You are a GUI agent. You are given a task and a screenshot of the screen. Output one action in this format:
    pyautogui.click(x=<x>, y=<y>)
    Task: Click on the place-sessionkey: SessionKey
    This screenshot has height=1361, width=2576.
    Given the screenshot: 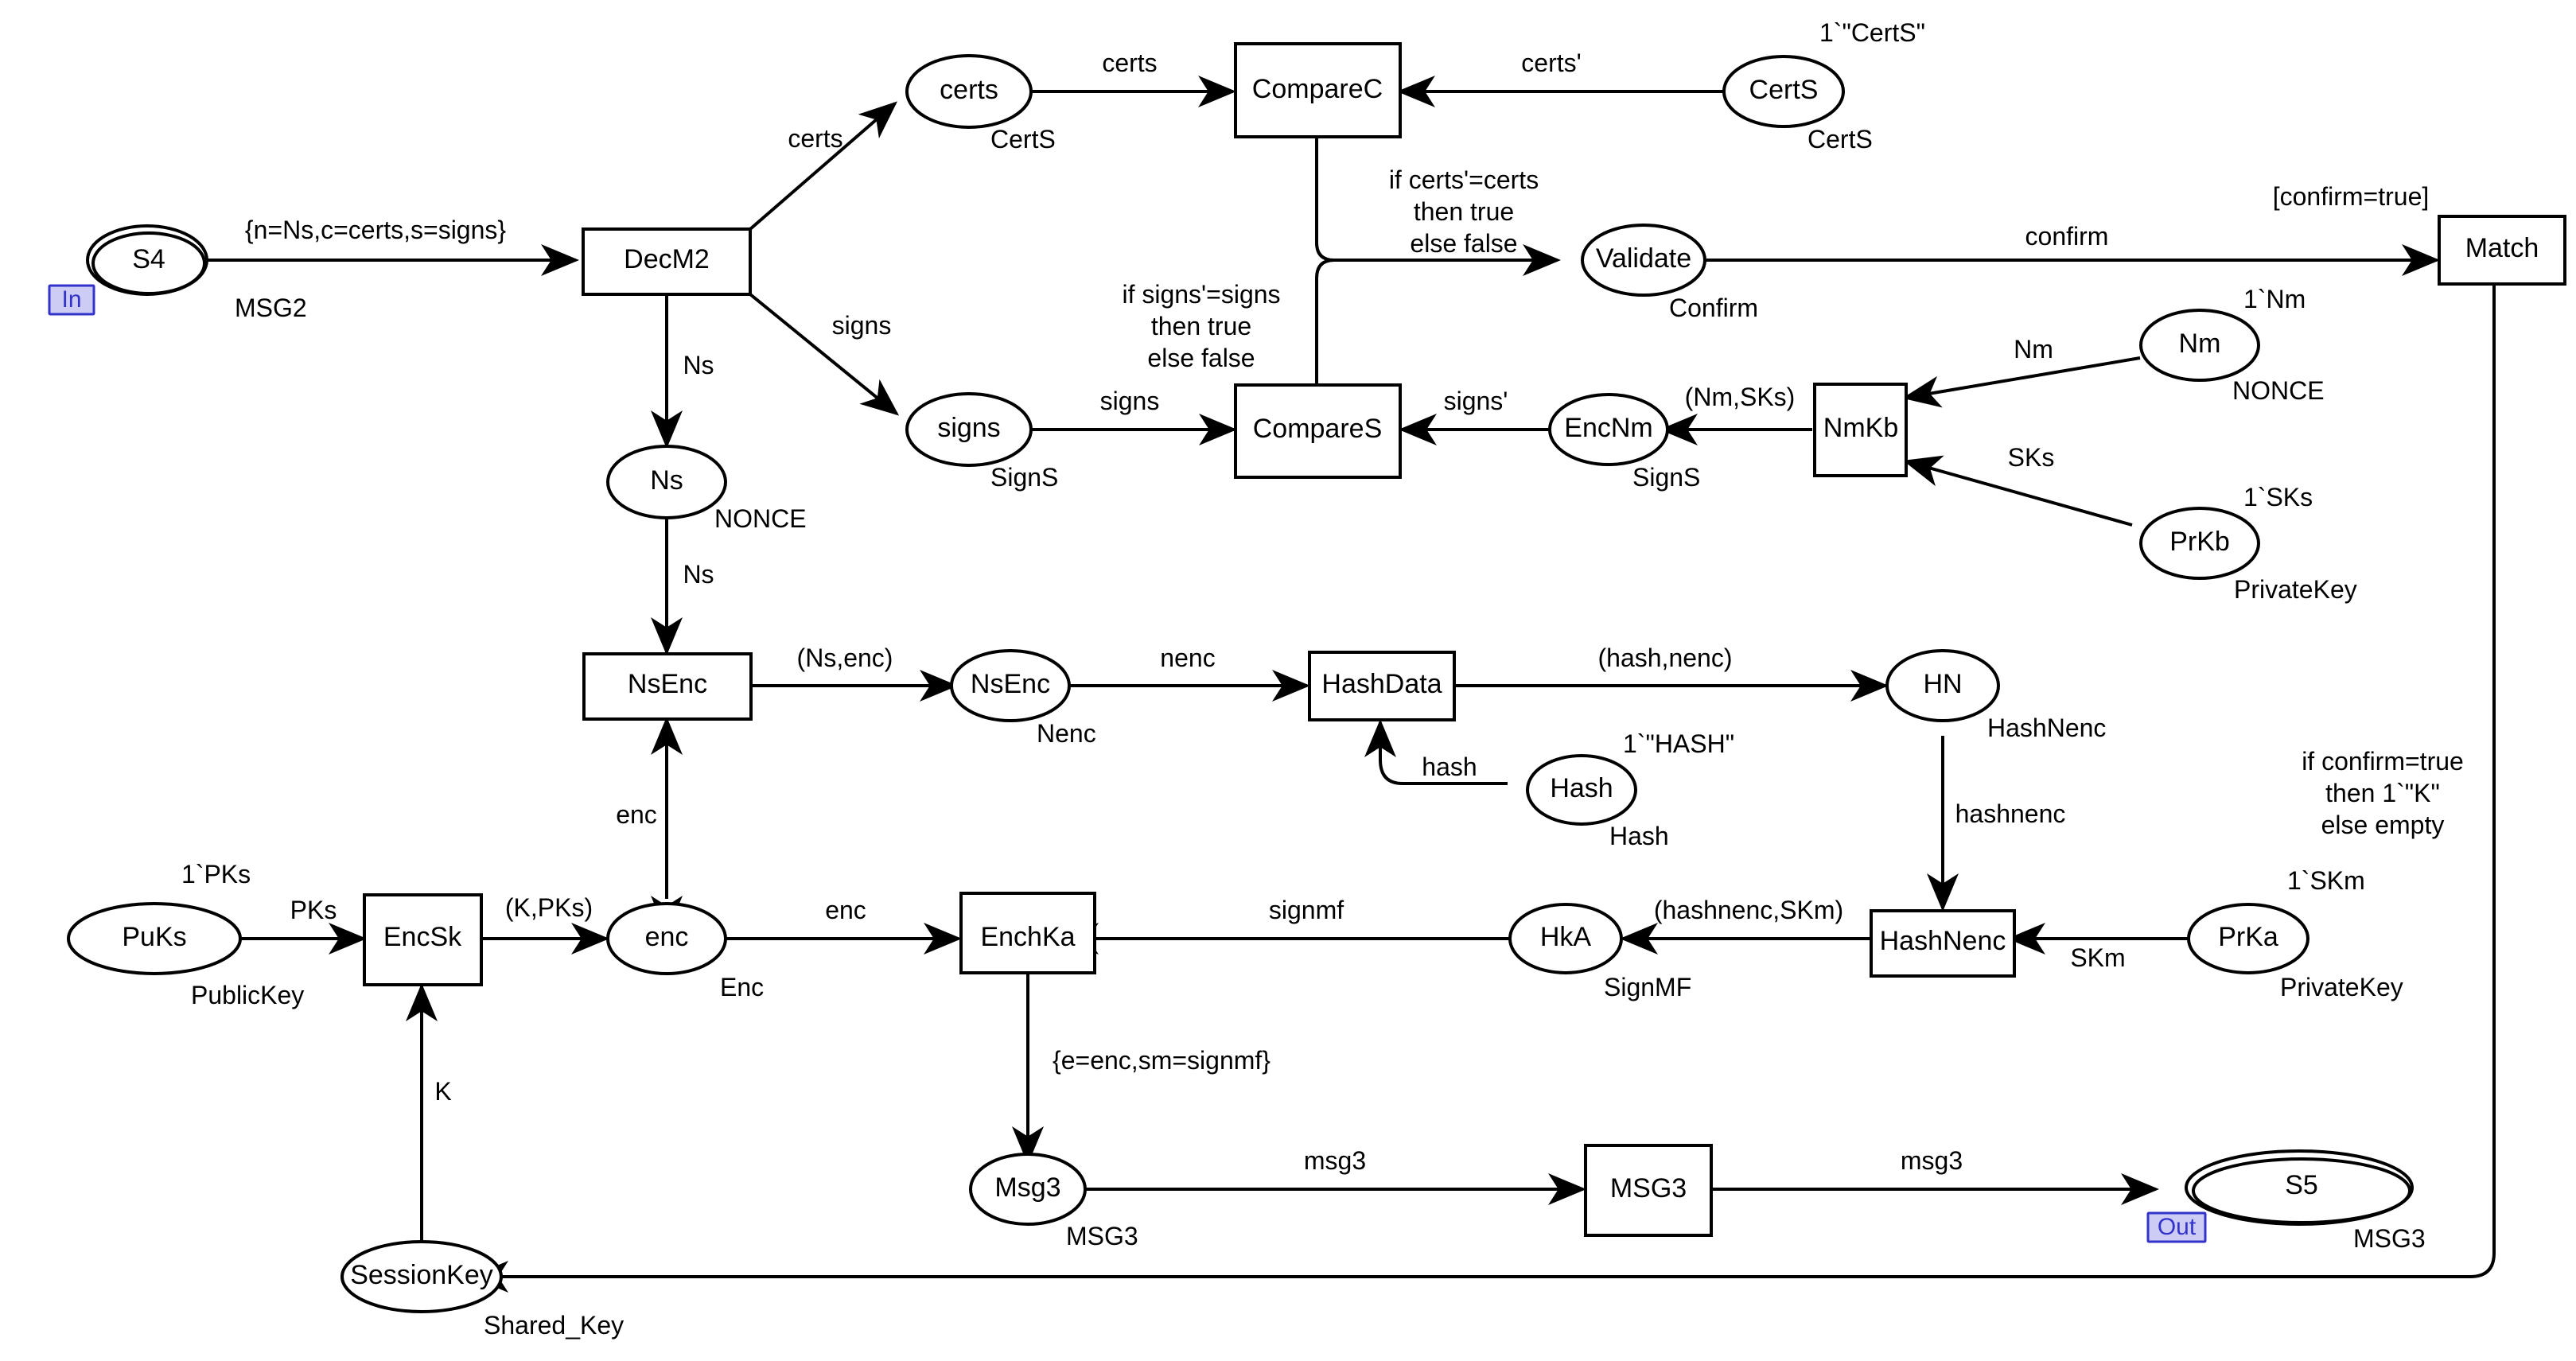 What is the action you would take?
    pyautogui.click(x=421, y=1276)
    